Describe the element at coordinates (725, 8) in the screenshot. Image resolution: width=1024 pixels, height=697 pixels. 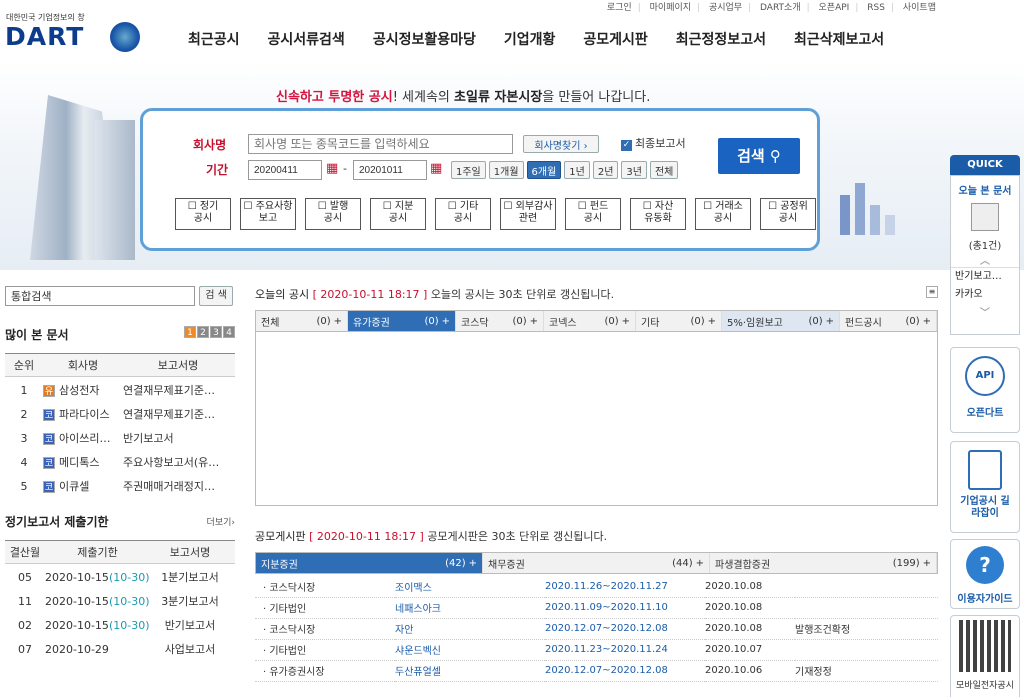
I see `top-link-work: 공시업무` at that location.